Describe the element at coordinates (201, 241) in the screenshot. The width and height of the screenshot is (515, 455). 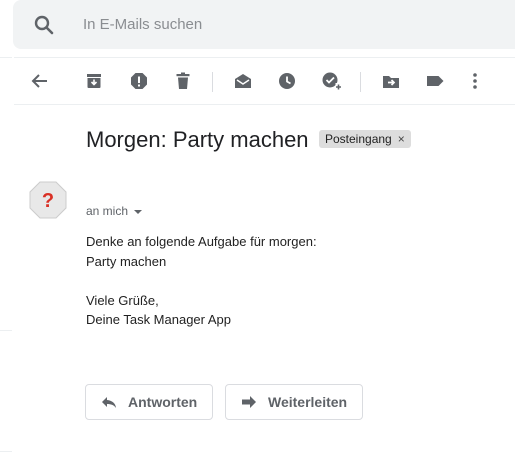
I see `body-line: Denke an folgende Aufgabe für morgen:` at that location.